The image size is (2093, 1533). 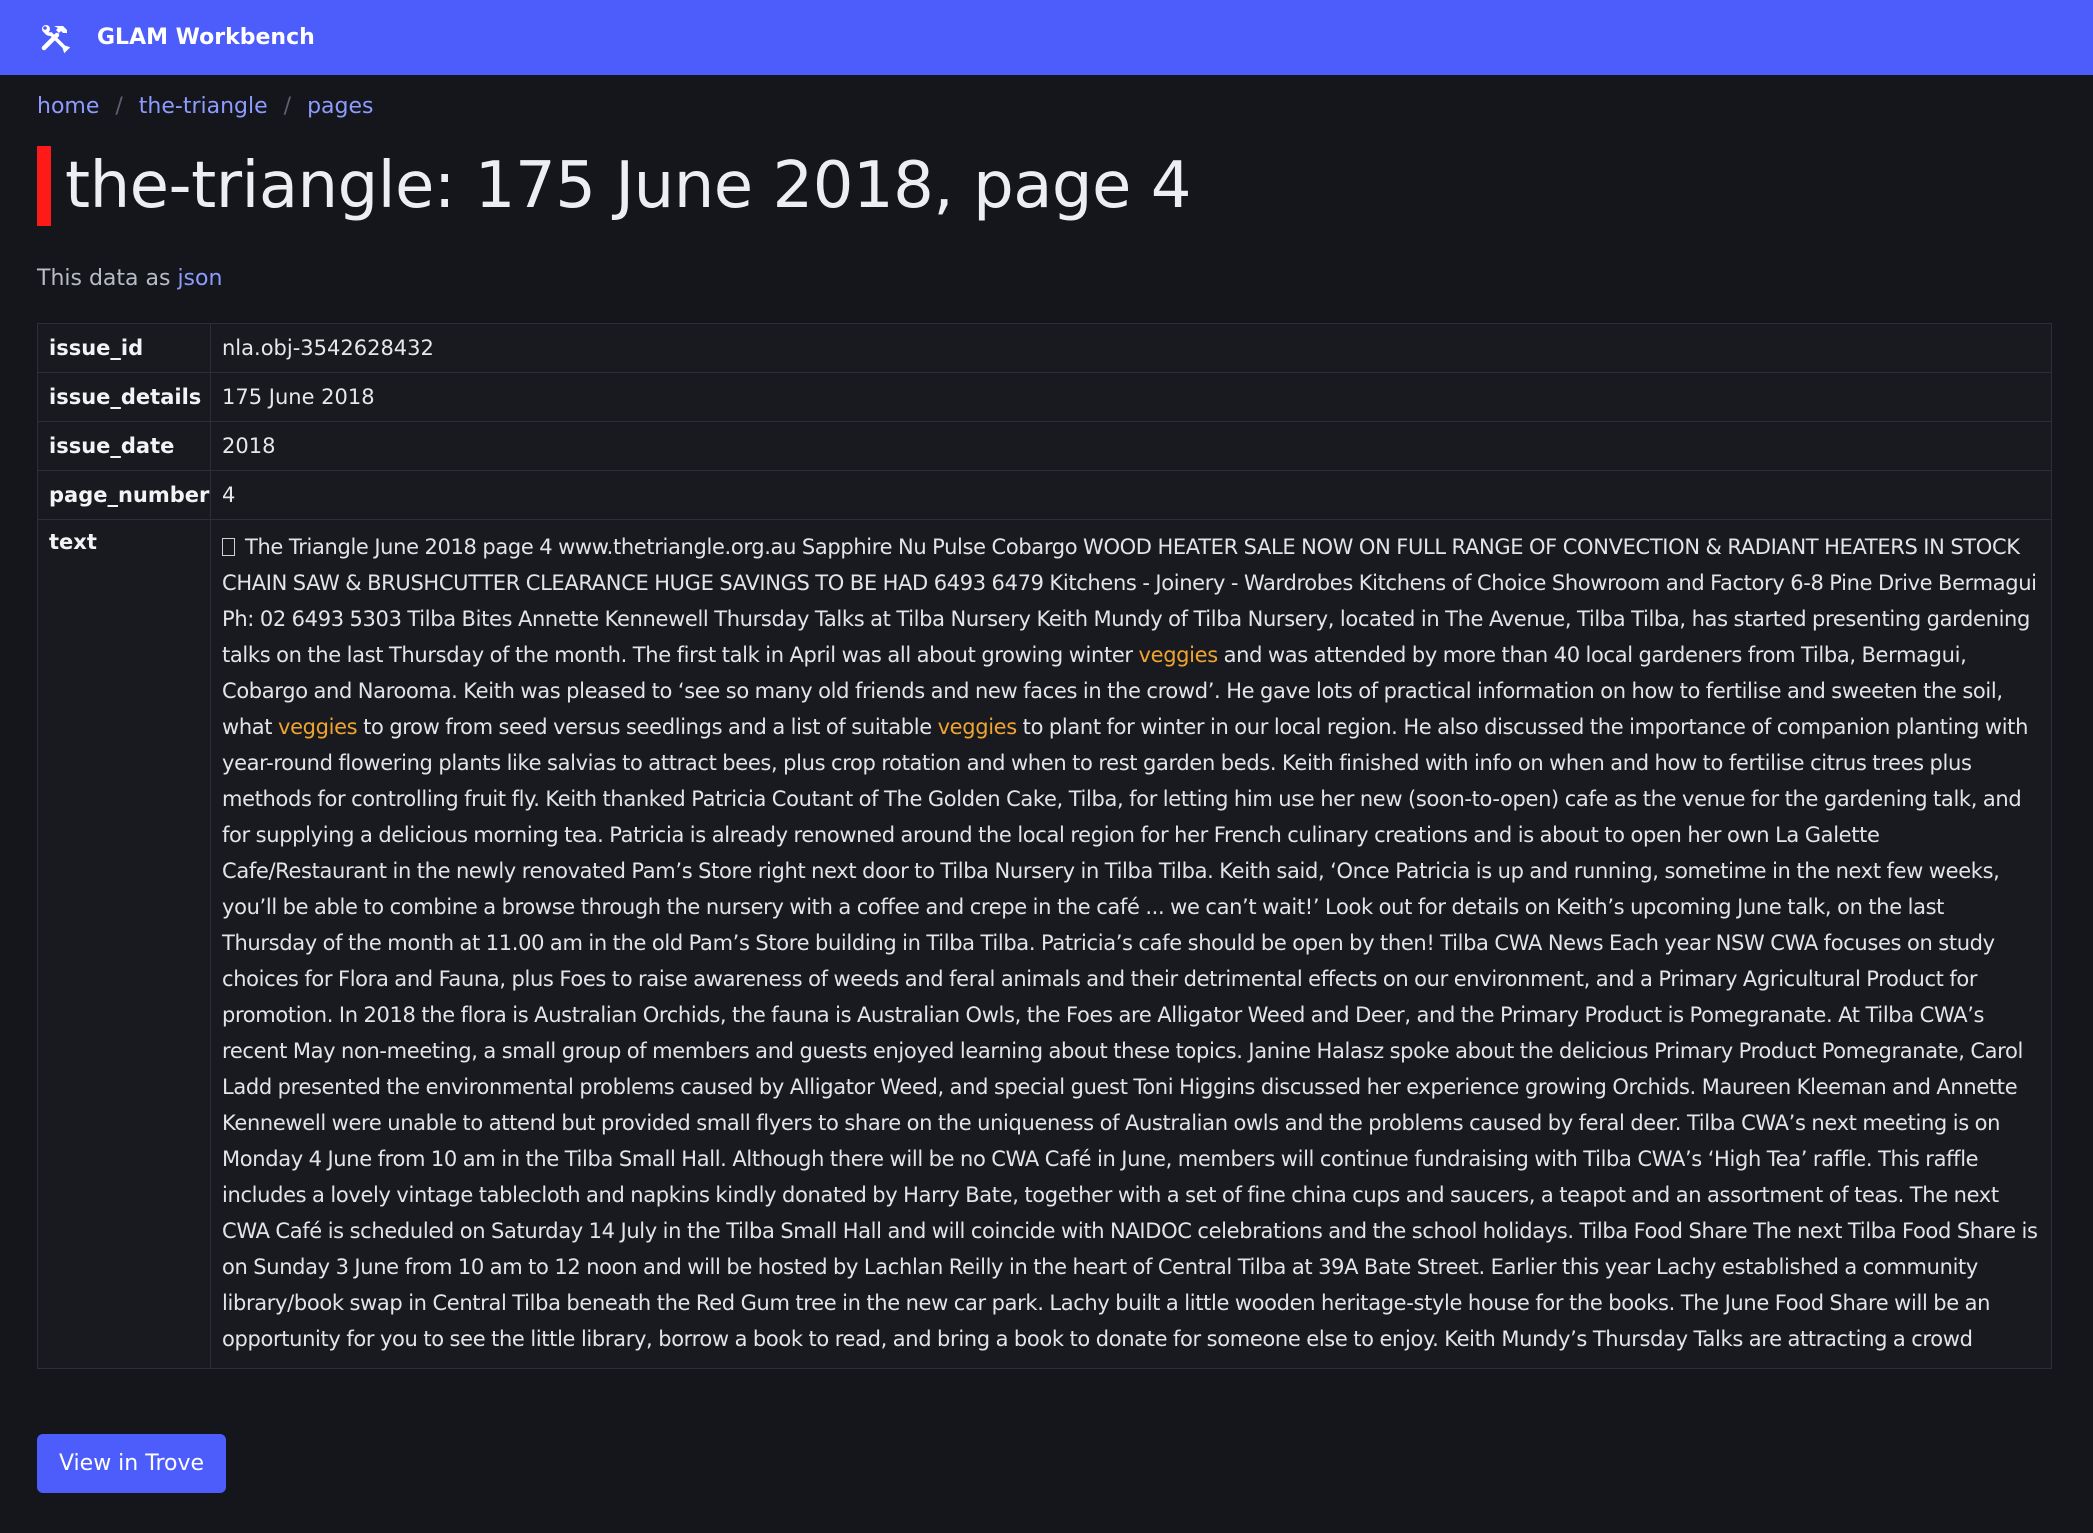 What do you see at coordinates (1046, 37) in the screenshot?
I see `top-navbar: GLAM Workbench` at bounding box center [1046, 37].